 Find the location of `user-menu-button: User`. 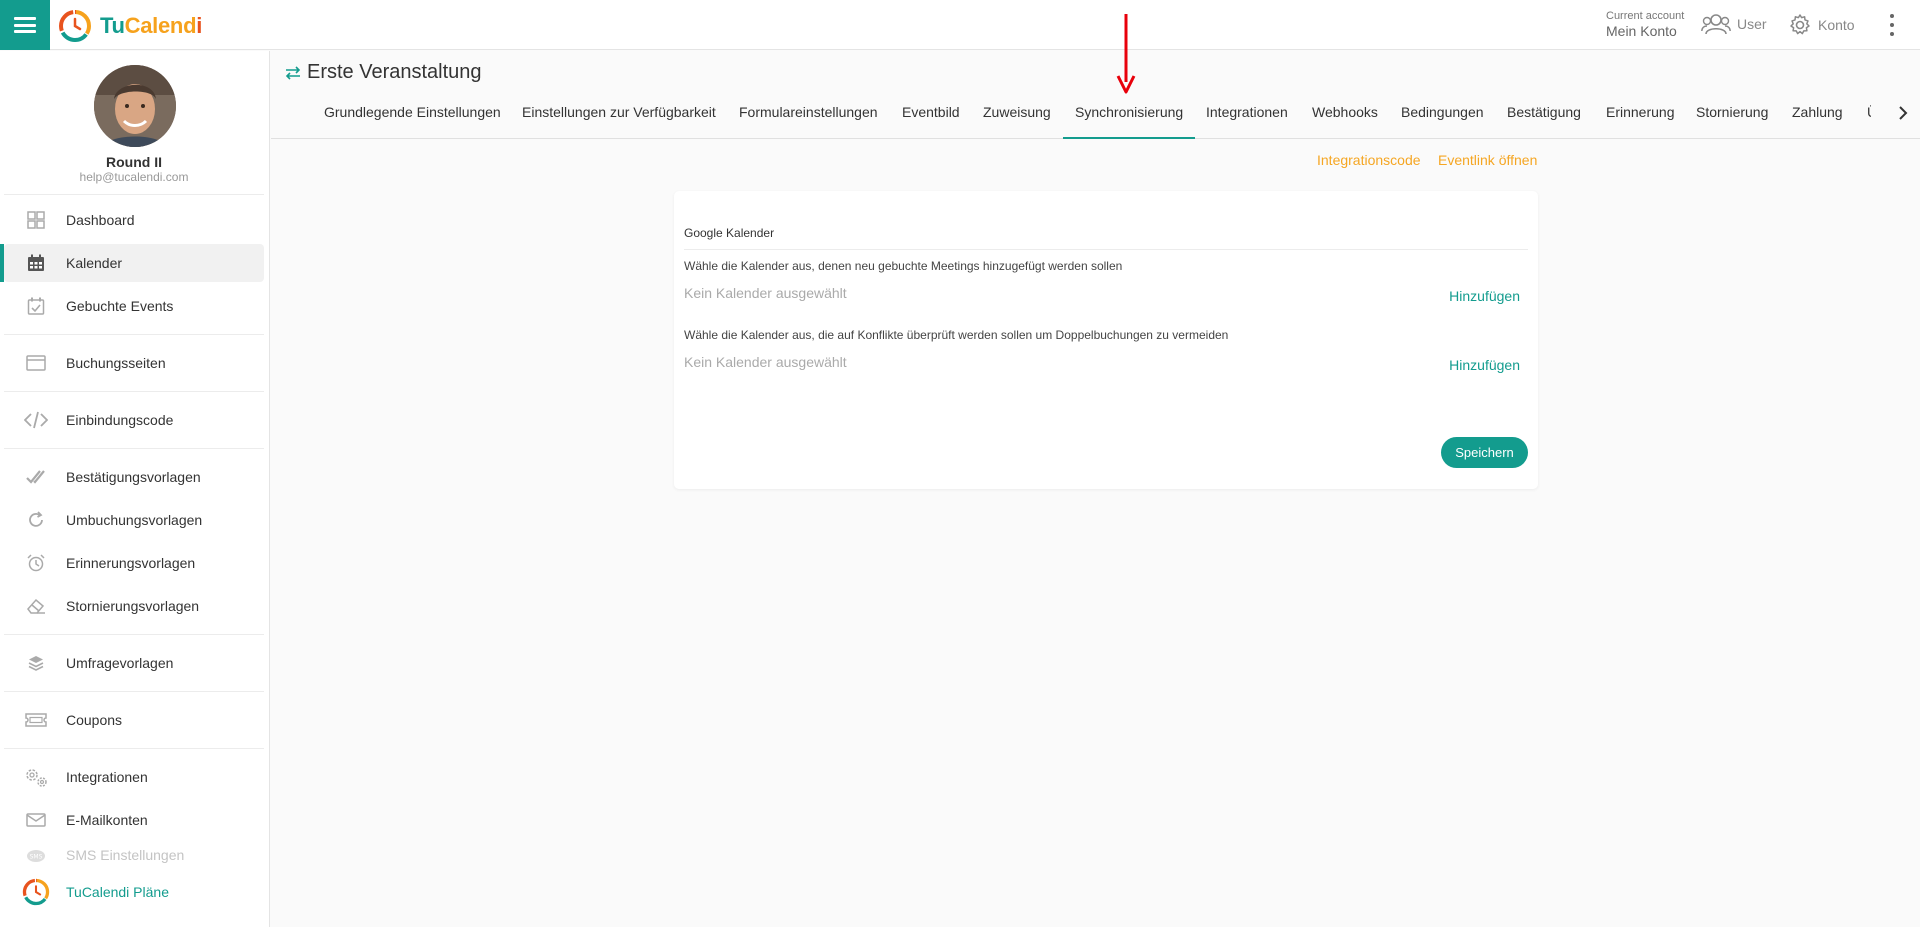

user-menu-button: User is located at coordinates (1734, 24).